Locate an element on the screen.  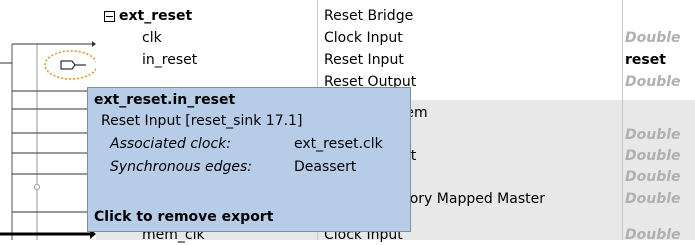
export-port-icon is located at coordinates (73, 65).